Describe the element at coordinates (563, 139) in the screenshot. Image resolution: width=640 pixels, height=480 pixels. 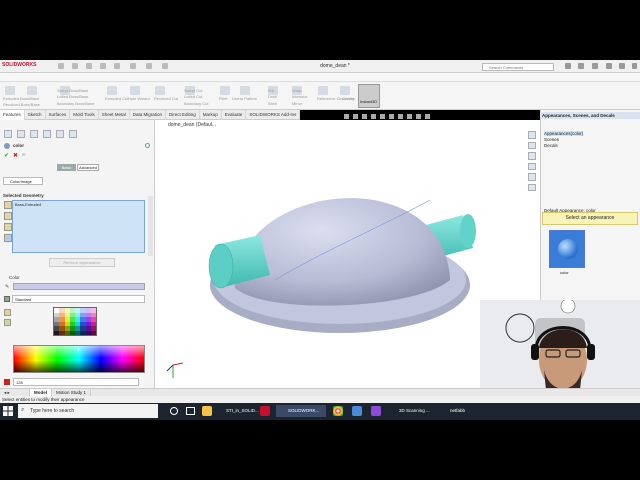
I see `tree-item-scenes: Scenes` at that location.